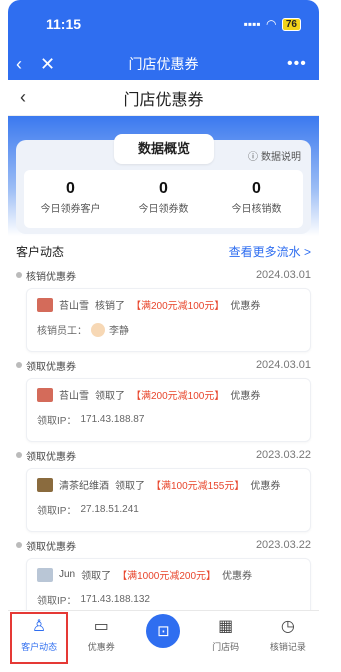 The height and width of the screenshot is (672, 341). I want to click on tab-redeem-records: ◷ 核销记录, so click(288, 636).